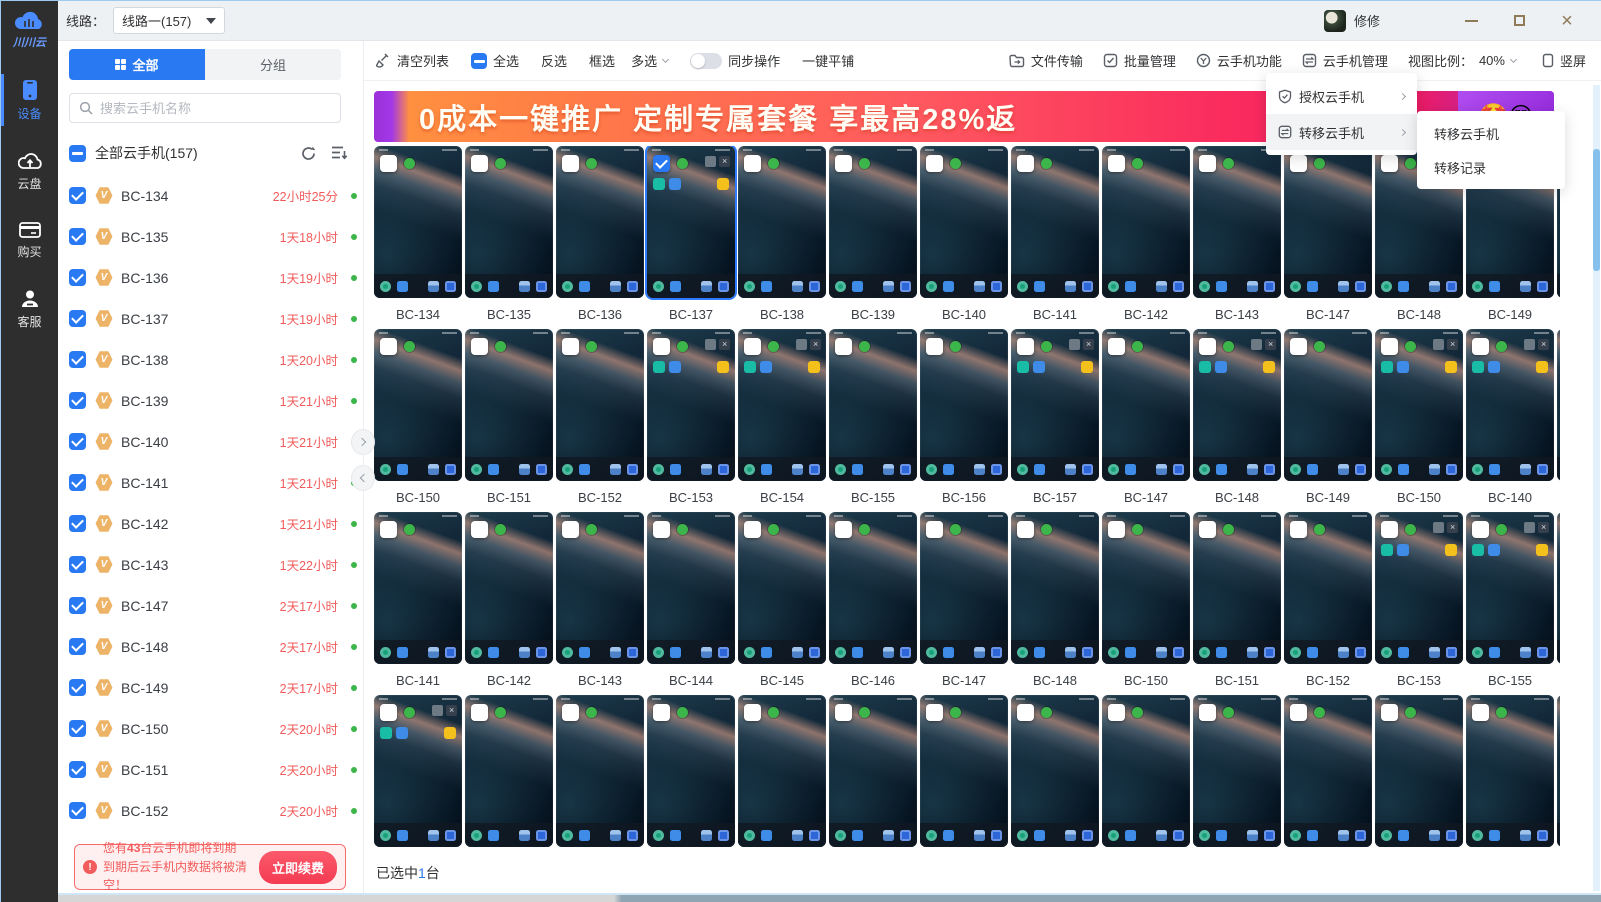  What do you see at coordinates (308, 153) in the screenshot?
I see `refresh-icon` at bounding box center [308, 153].